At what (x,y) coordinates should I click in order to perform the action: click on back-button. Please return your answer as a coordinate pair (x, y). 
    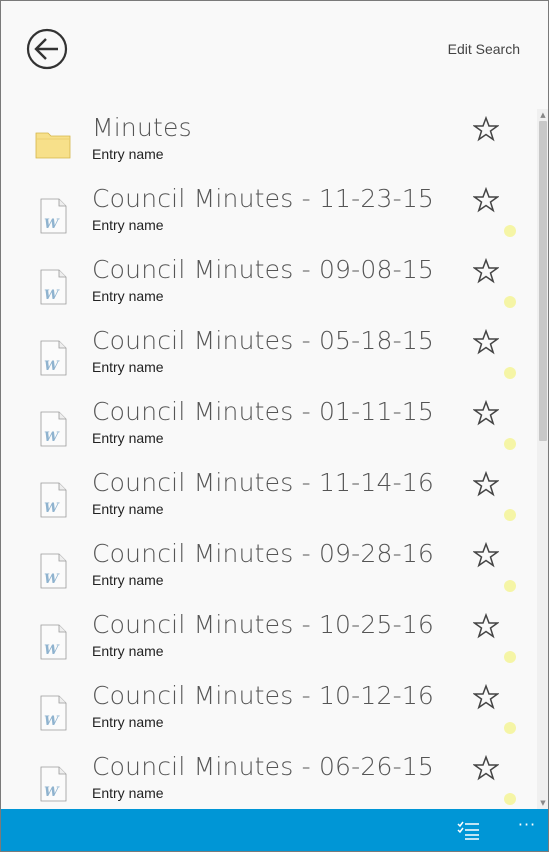
    Looking at the image, I should click on (47, 49).